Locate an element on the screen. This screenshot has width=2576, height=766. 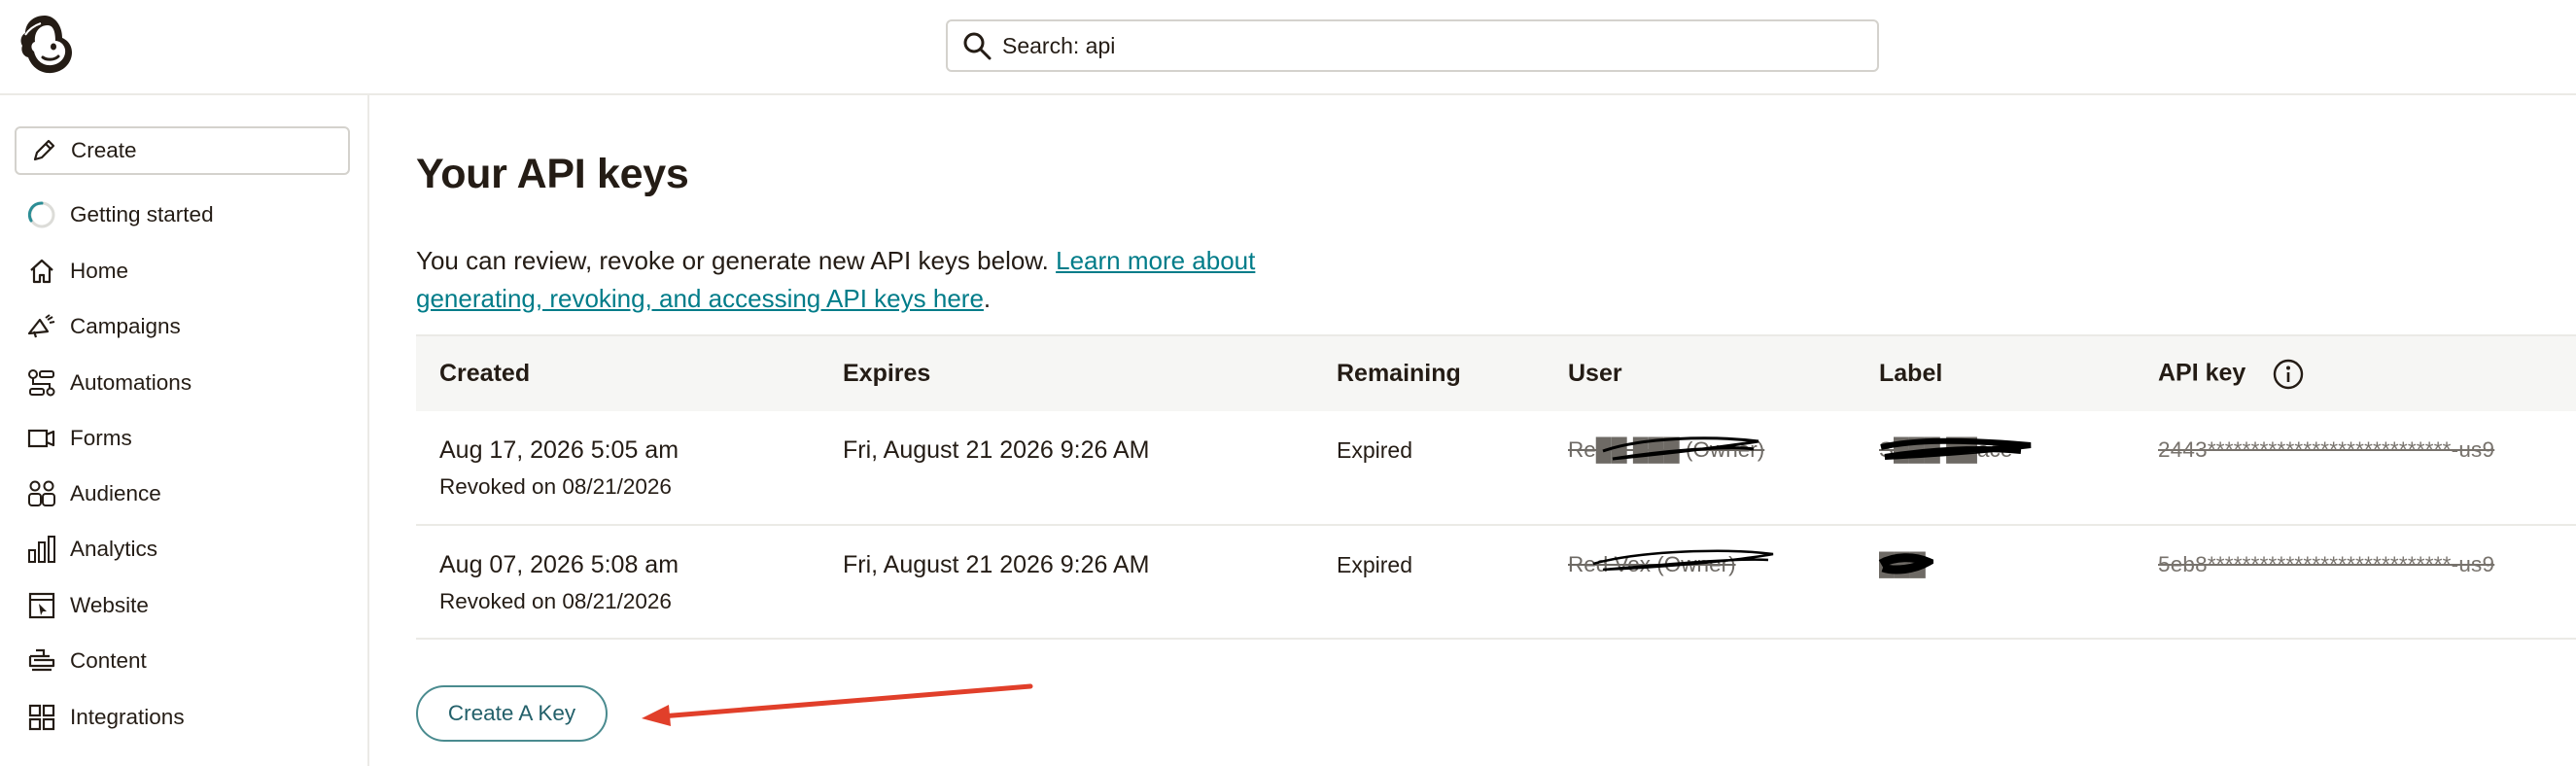
automations-icon is located at coordinates (41, 383).